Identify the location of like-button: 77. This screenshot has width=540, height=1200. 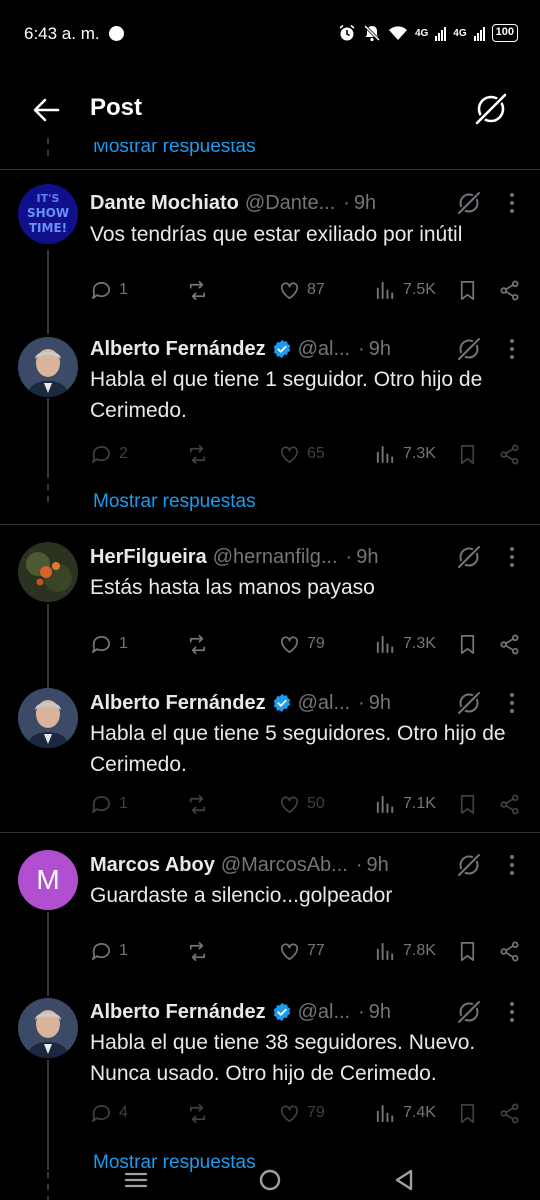
(301, 951).